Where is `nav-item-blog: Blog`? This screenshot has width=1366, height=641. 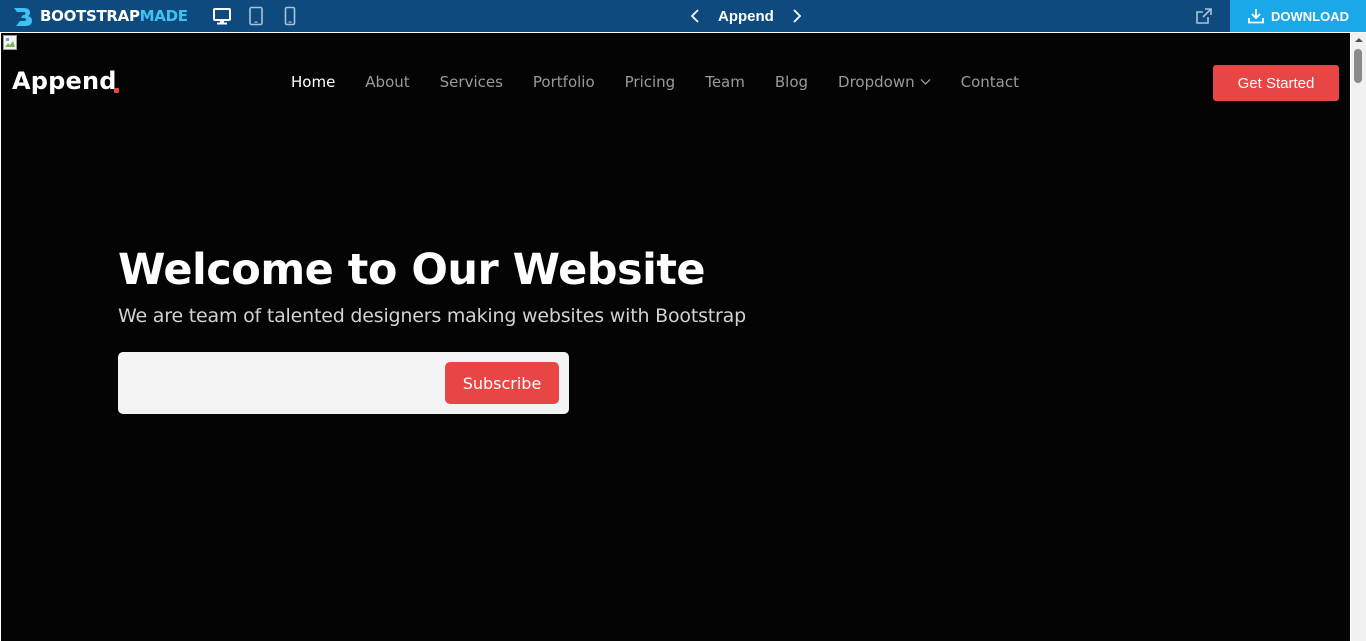
nav-item-blog: Blog is located at coordinates (791, 82).